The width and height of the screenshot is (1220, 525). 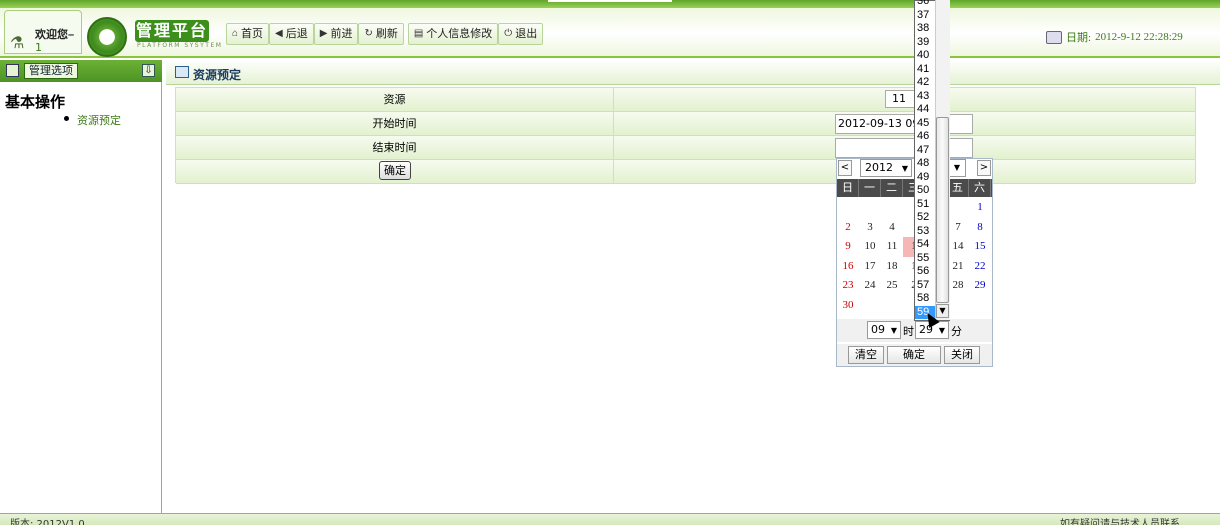 What do you see at coordinates (870, 286) in the screenshot?
I see `calendar-day: 24` at bounding box center [870, 286].